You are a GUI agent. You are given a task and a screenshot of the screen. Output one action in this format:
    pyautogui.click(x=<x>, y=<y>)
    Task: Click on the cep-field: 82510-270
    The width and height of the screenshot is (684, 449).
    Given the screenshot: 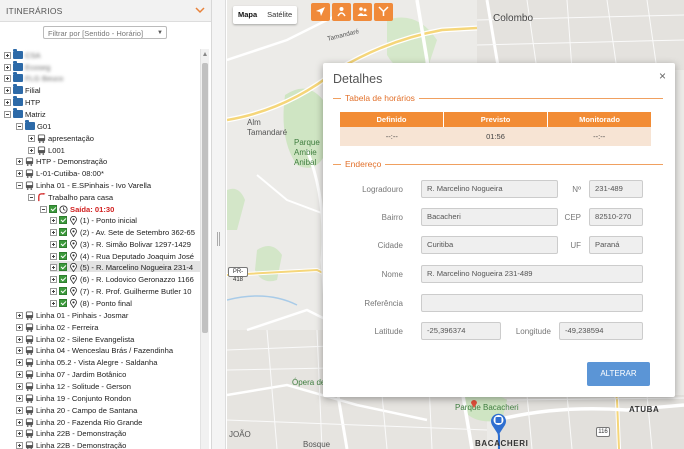 What is the action you would take?
    pyautogui.click(x=616, y=217)
    